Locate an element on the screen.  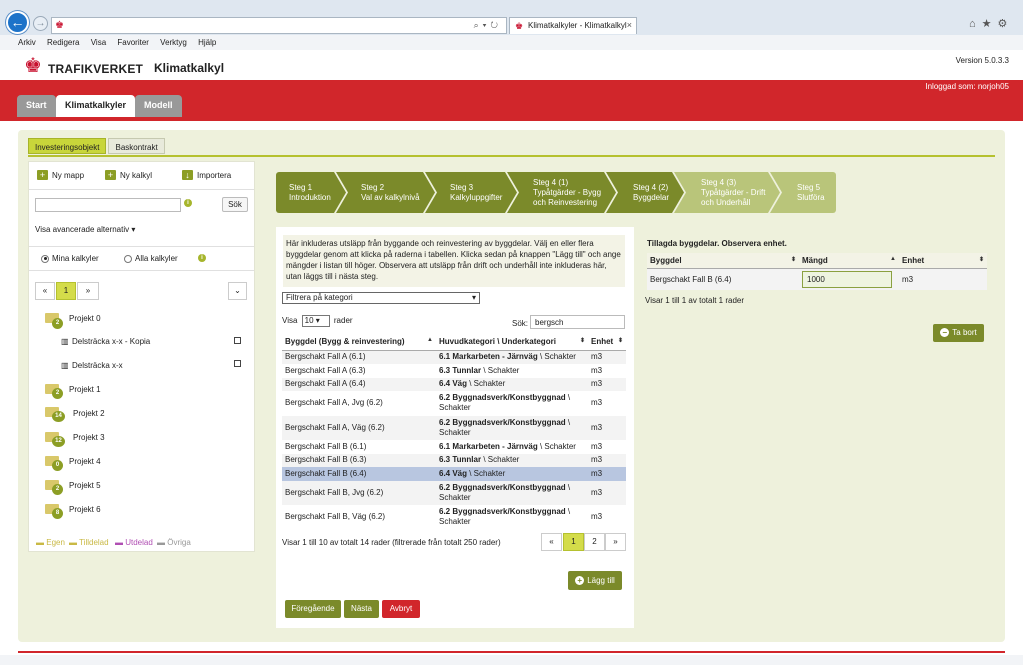
menu-arkiv: Arkiv is located at coordinates (27, 42).